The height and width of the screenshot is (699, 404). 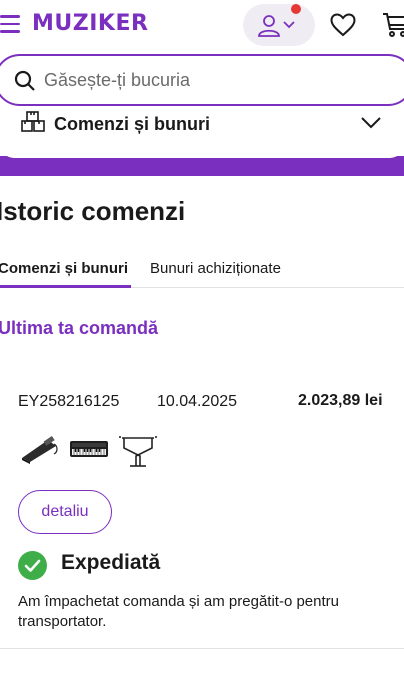 What do you see at coordinates (296, 9) in the screenshot?
I see `notification-dot` at bounding box center [296, 9].